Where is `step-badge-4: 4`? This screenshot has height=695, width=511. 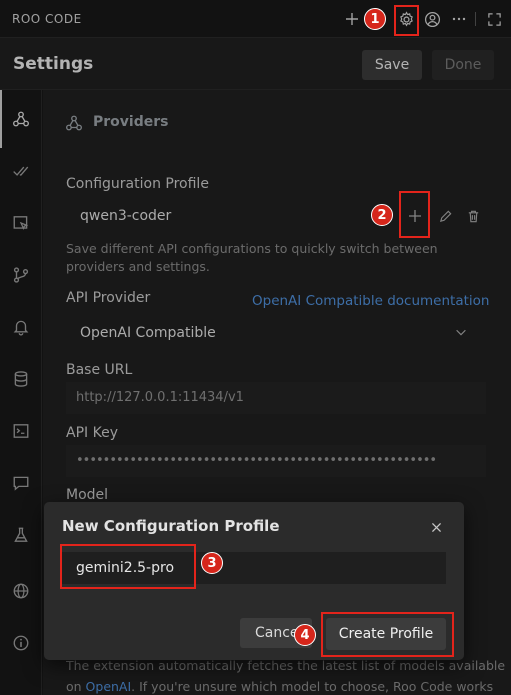
step-badge-4: 4 is located at coordinates (305, 635).